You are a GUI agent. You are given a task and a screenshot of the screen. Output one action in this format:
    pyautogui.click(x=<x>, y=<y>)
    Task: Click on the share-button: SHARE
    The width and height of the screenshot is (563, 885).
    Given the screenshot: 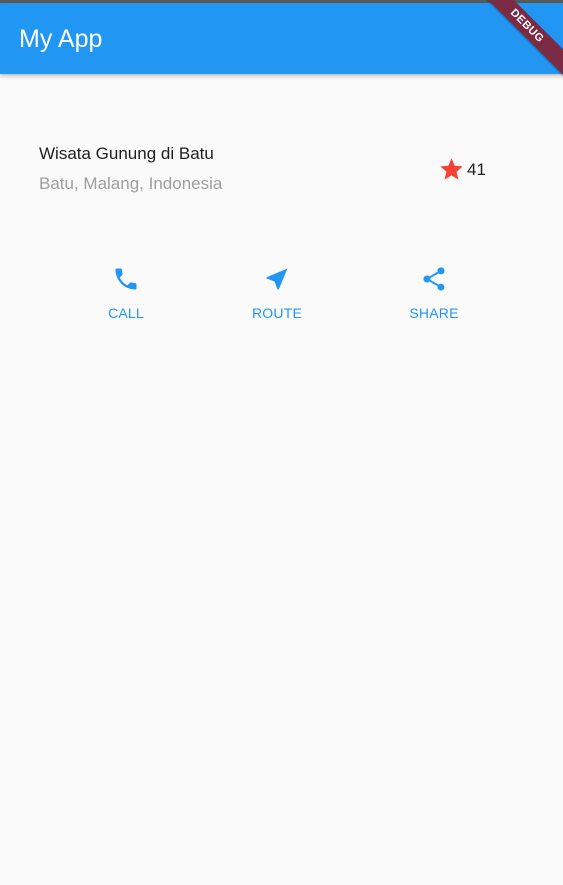 What is the action you would take?
    pyautogui.click(x=434, y=293)
    